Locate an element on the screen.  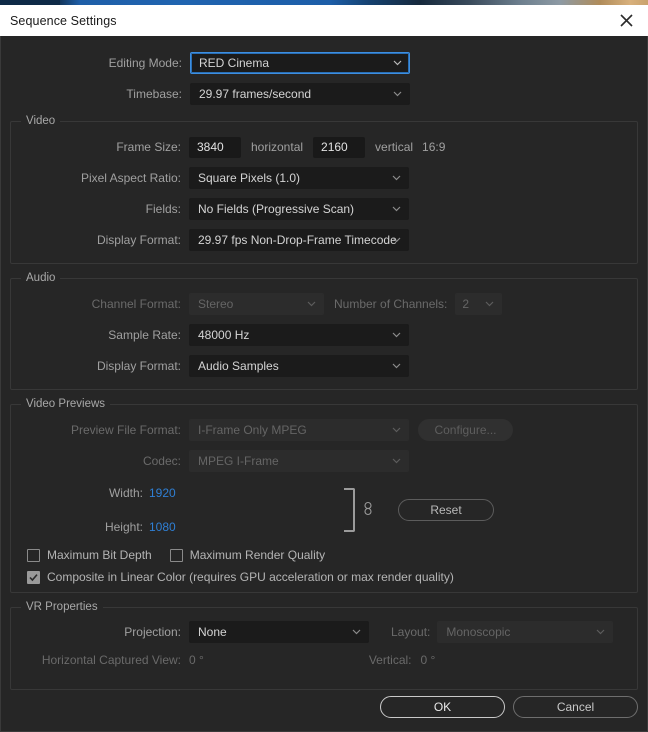
maximum-render-quality-checkbox is located at coordinates (176, 555).